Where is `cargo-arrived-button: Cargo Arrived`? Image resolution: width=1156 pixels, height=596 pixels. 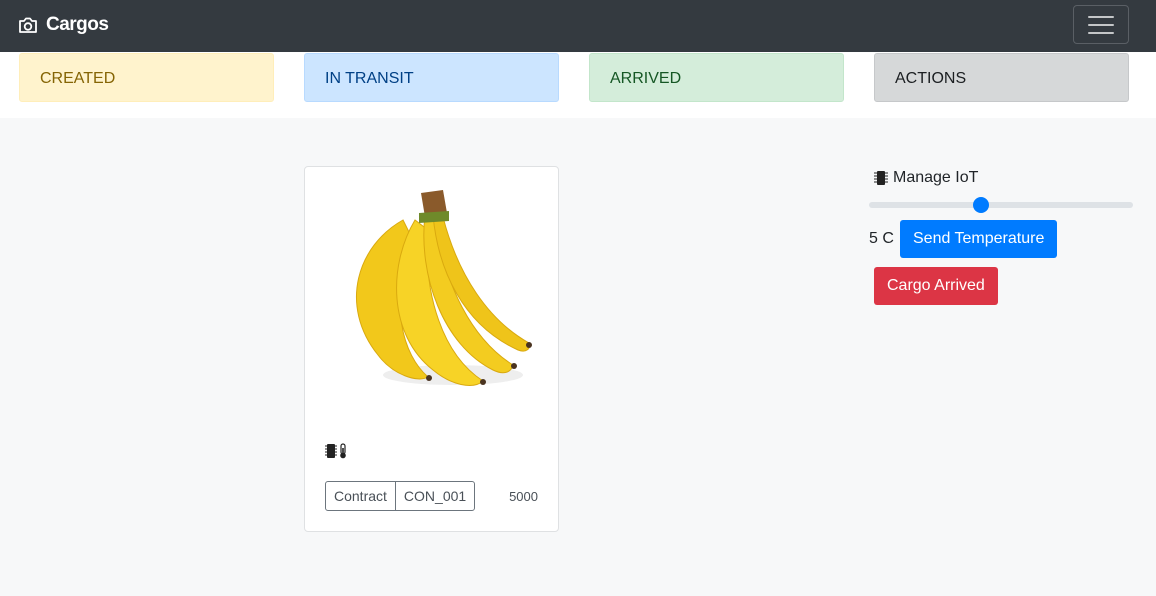
cargo-arrived-button: Cargo Arrived is located at coordinates (936, 286).